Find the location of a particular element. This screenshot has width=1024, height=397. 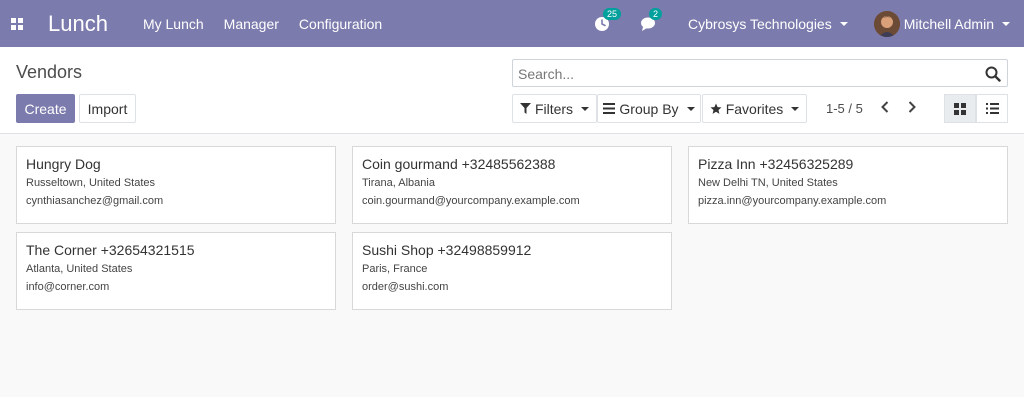

groupby-label: Group By is located at coordinates (649, 108).